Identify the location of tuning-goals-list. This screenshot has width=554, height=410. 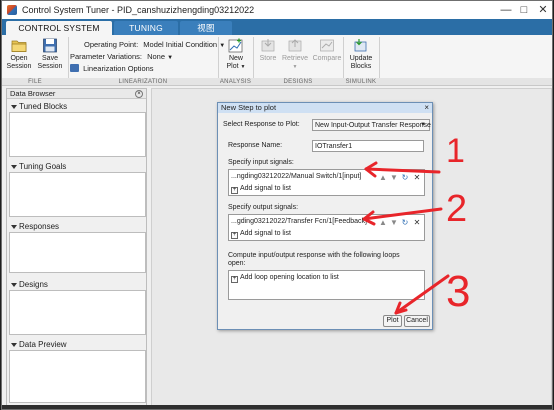
(77, 194).